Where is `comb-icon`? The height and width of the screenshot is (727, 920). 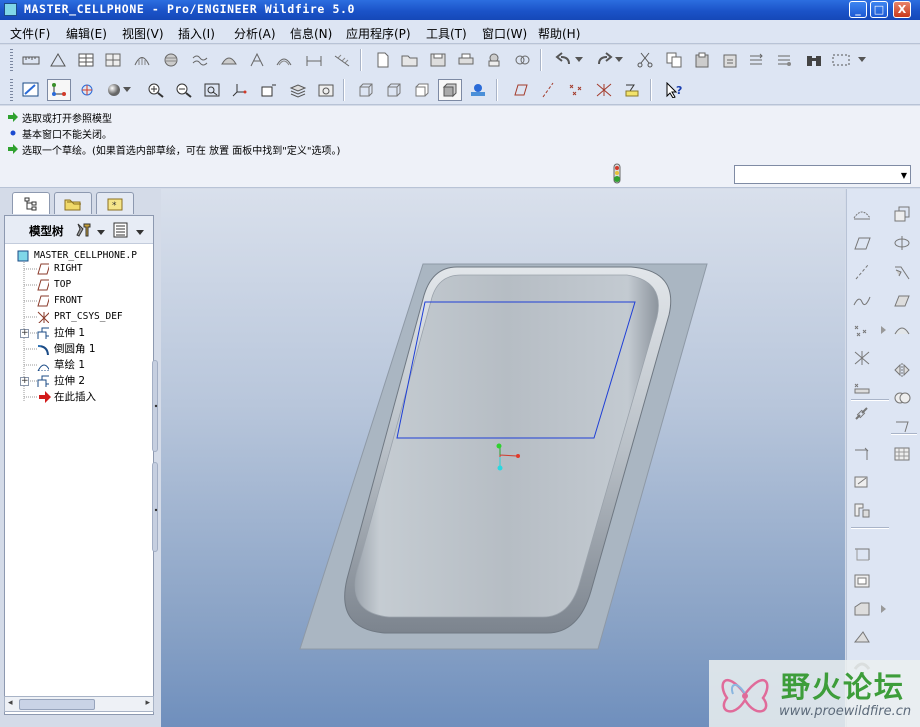
comb-icon is located at coordinates (342, 60).